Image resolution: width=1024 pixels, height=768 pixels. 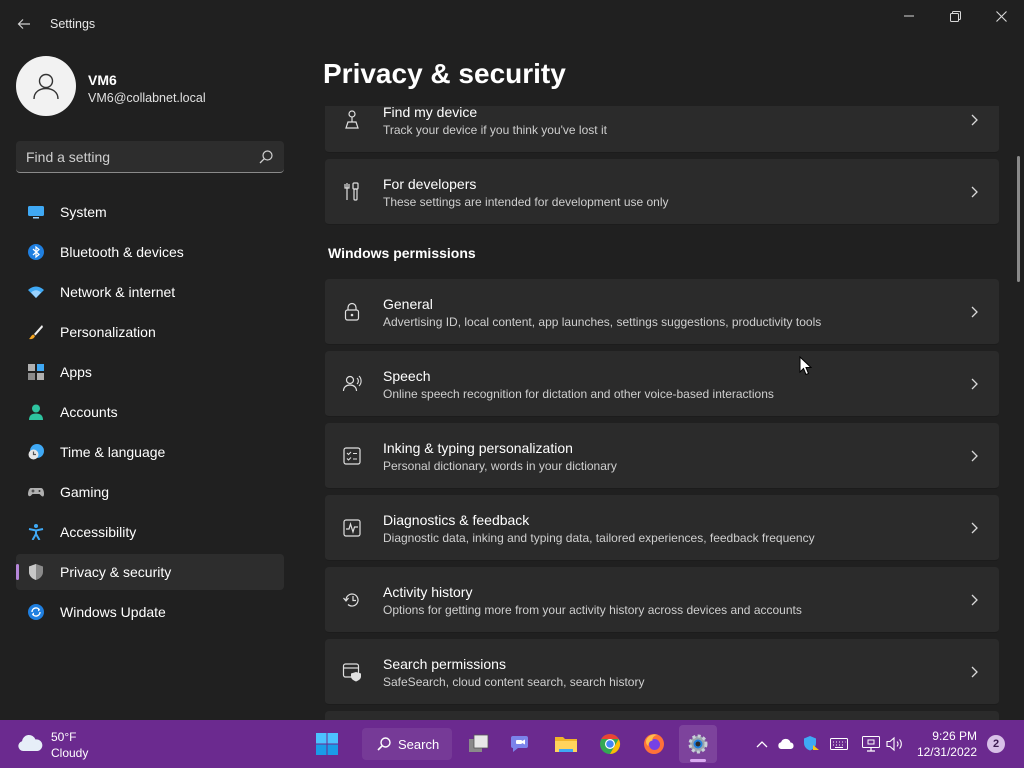 I want to click on sidebar-item-label: Network & internet, so click(x=118, y=292).